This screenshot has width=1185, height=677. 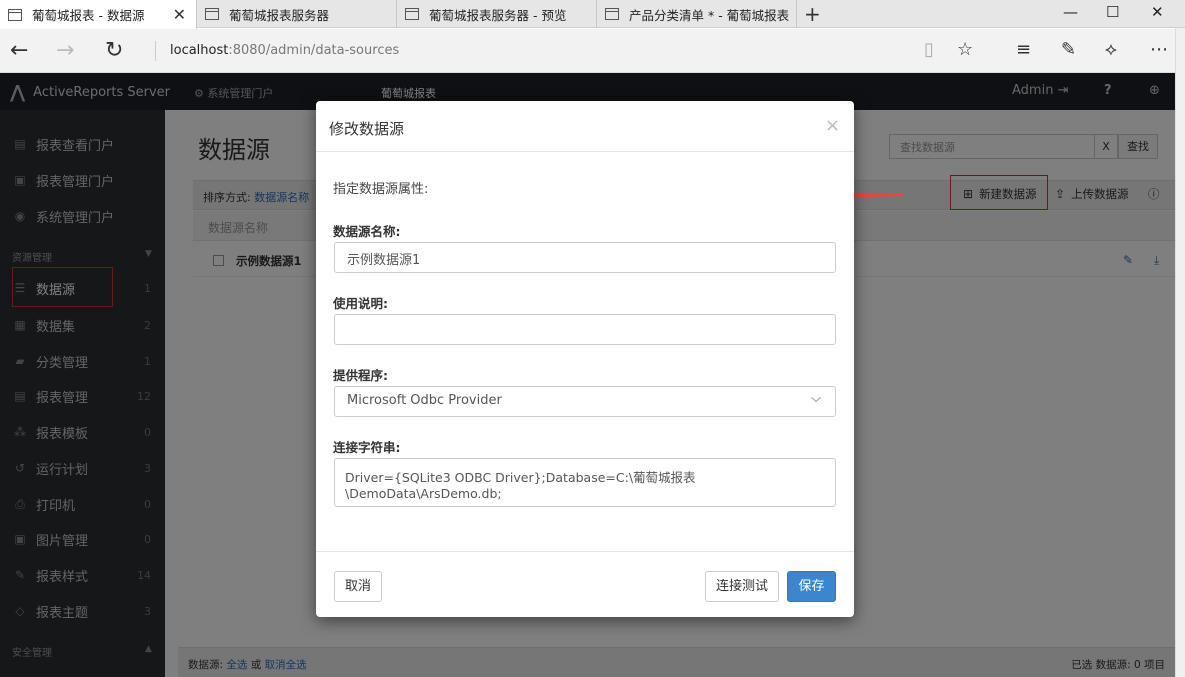 What do you see at coordinates (816, 398) in the screenshot?
I see `chevron-down-icon: ⌵` at bounding box center [816, 398].